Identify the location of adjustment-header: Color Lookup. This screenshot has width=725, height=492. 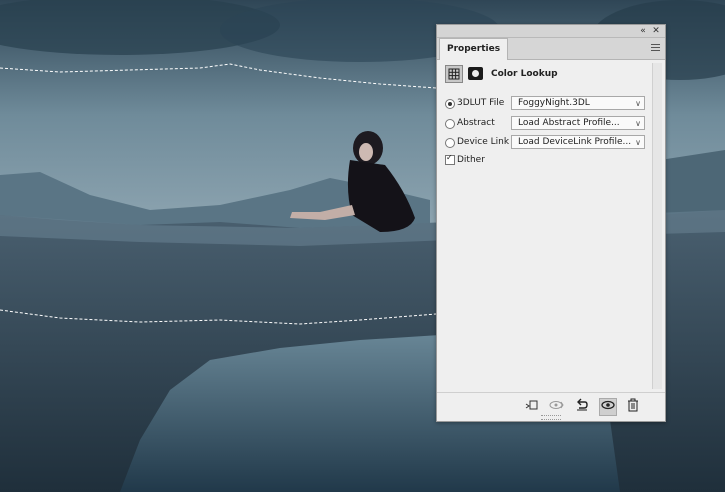
(550, 75).